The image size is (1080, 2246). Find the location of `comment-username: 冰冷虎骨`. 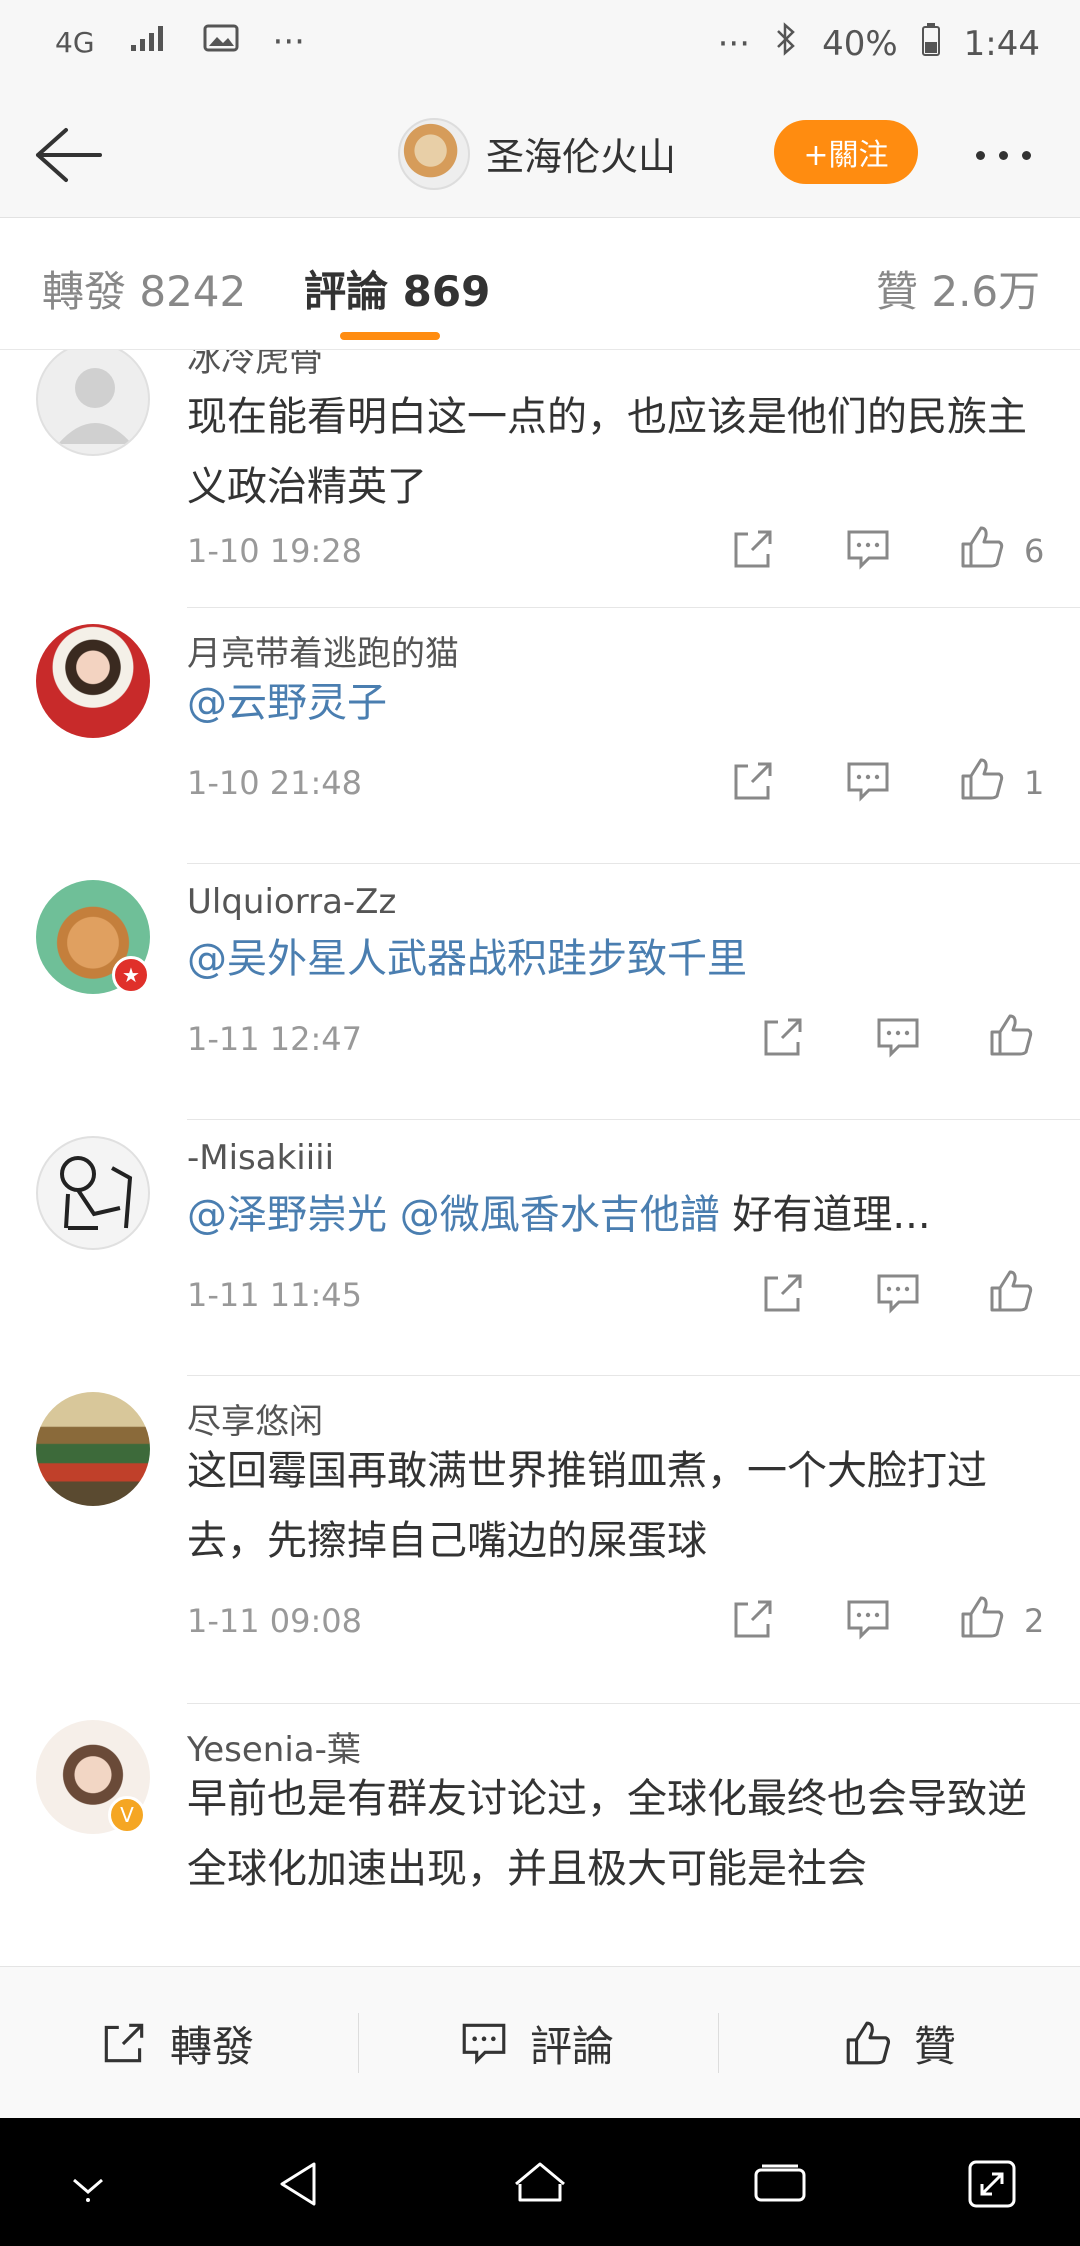

comment-username: 冰冷虎骨 is located at coordinates (255, 365).